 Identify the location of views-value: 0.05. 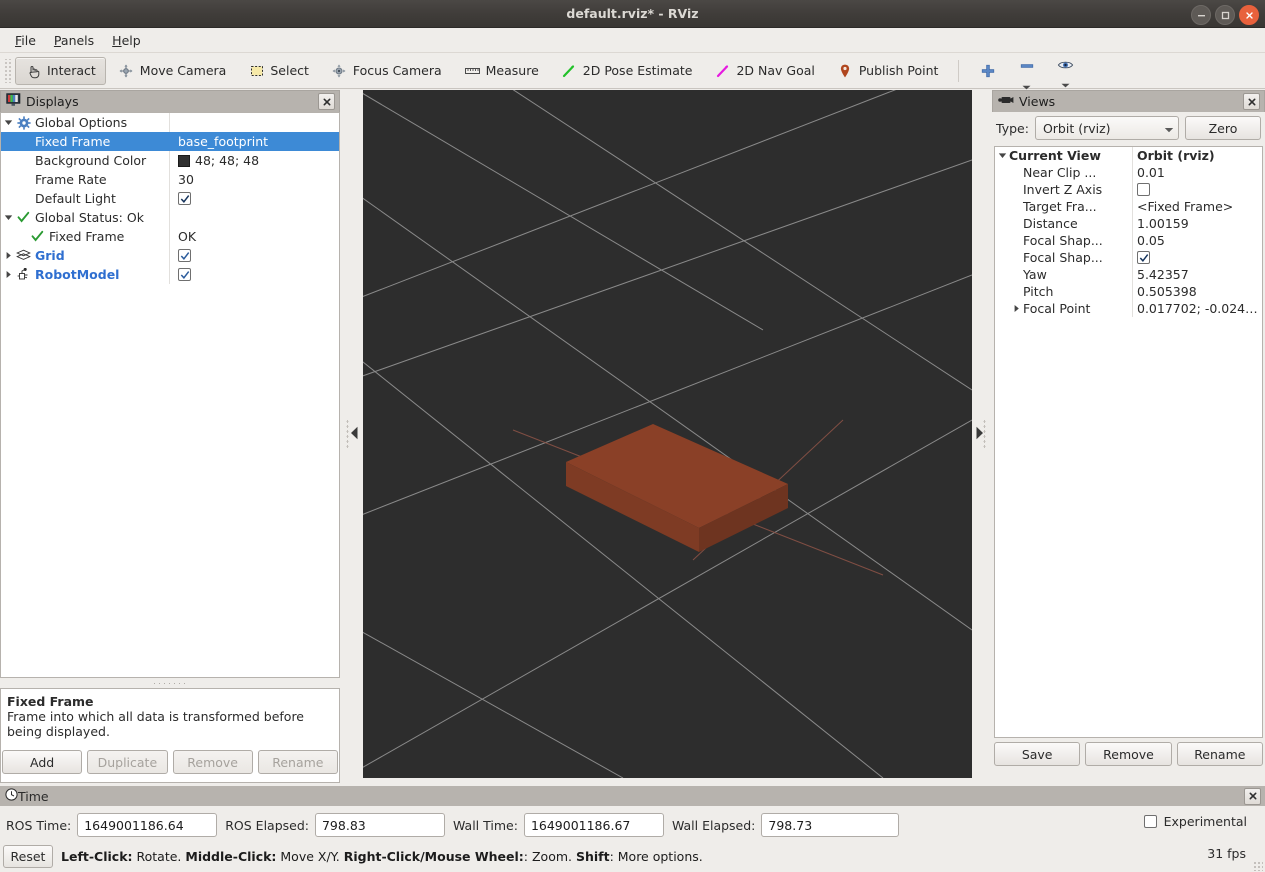
(1197, 240).